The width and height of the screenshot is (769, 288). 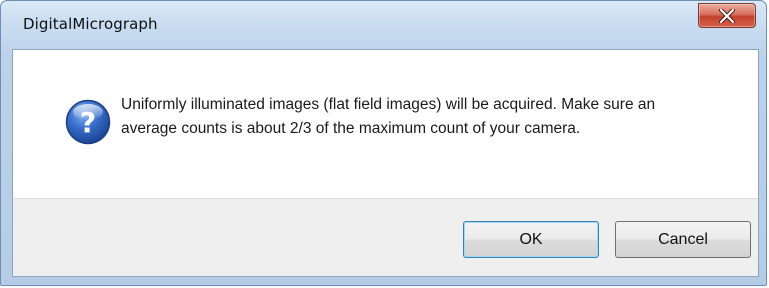 I want to click on ok-button: OK, so click(x=531, y=239).